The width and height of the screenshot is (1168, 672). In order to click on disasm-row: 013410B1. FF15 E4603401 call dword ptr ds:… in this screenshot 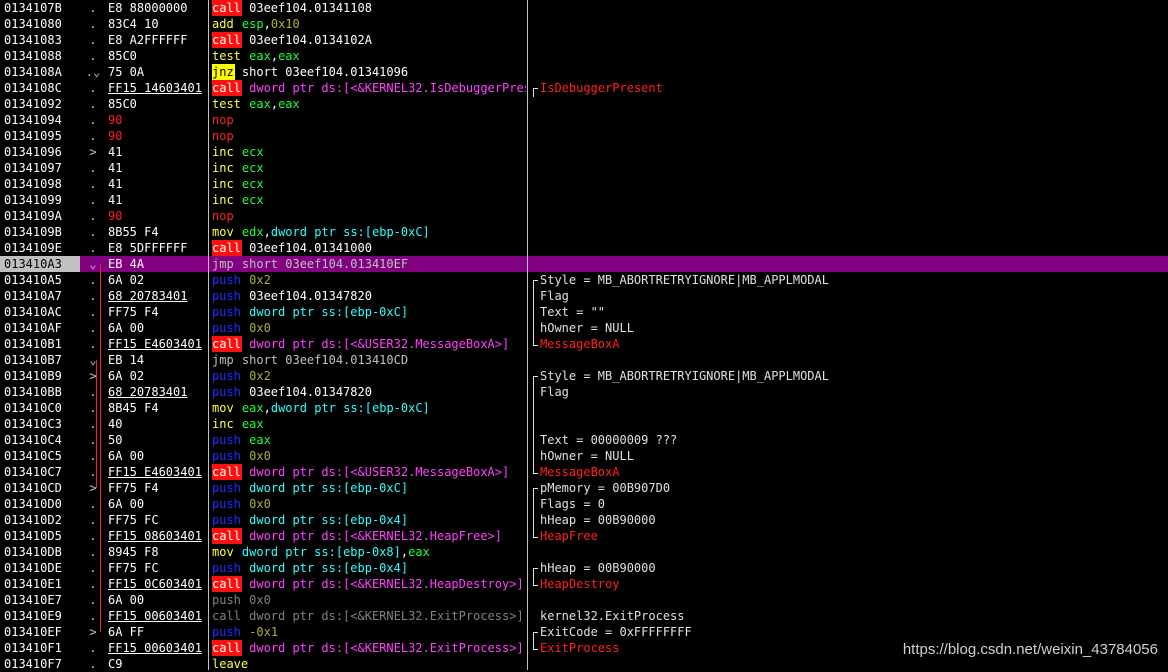, I will do `click(584, 344)`.